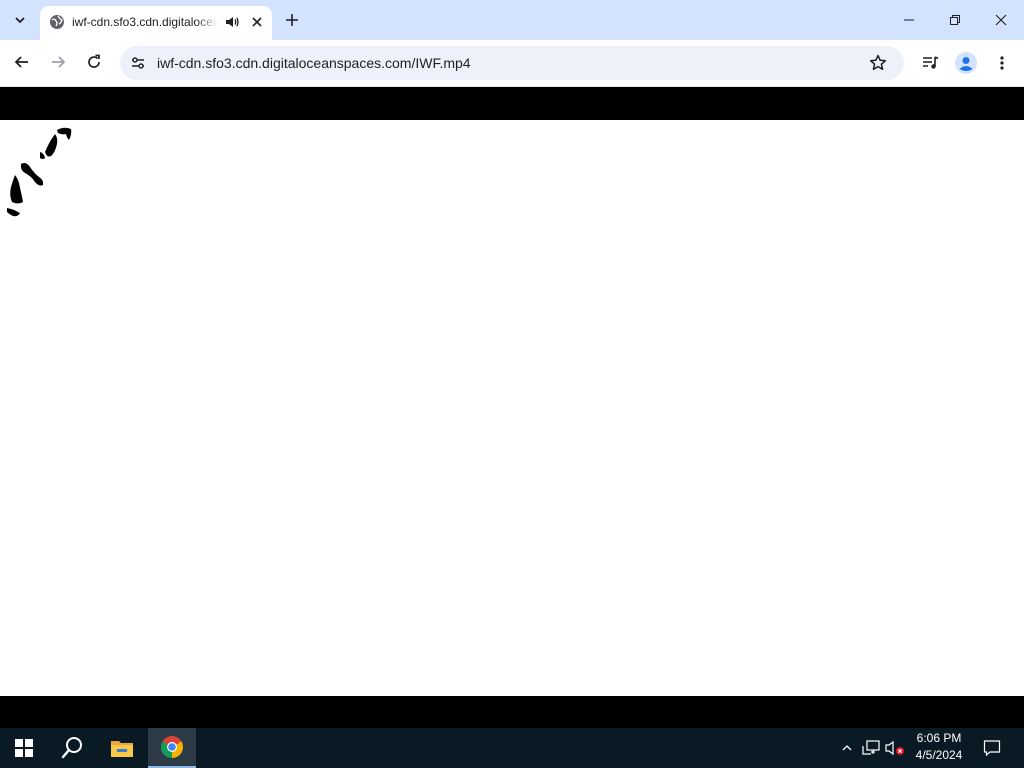 This screenshot has height=768, width=1024. I want to click on forward-button, so click(58, 62).